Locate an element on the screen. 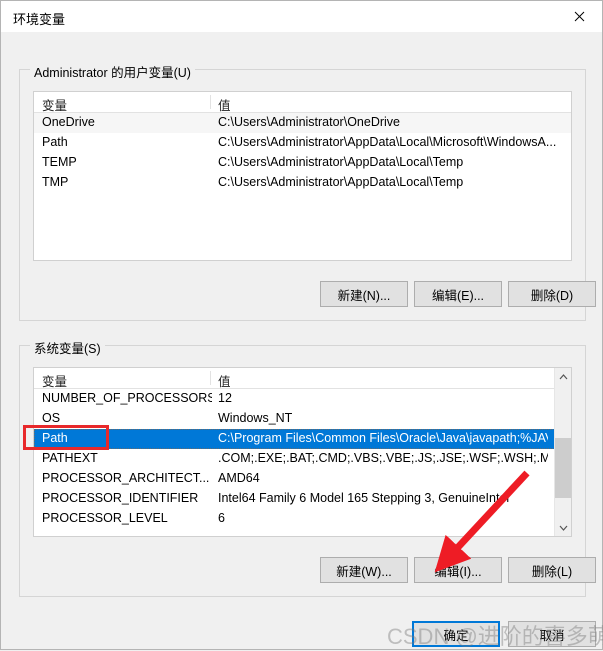  user-var-value: C:\Users\Administrator\OneDrive is located at coordinates (309, 122).